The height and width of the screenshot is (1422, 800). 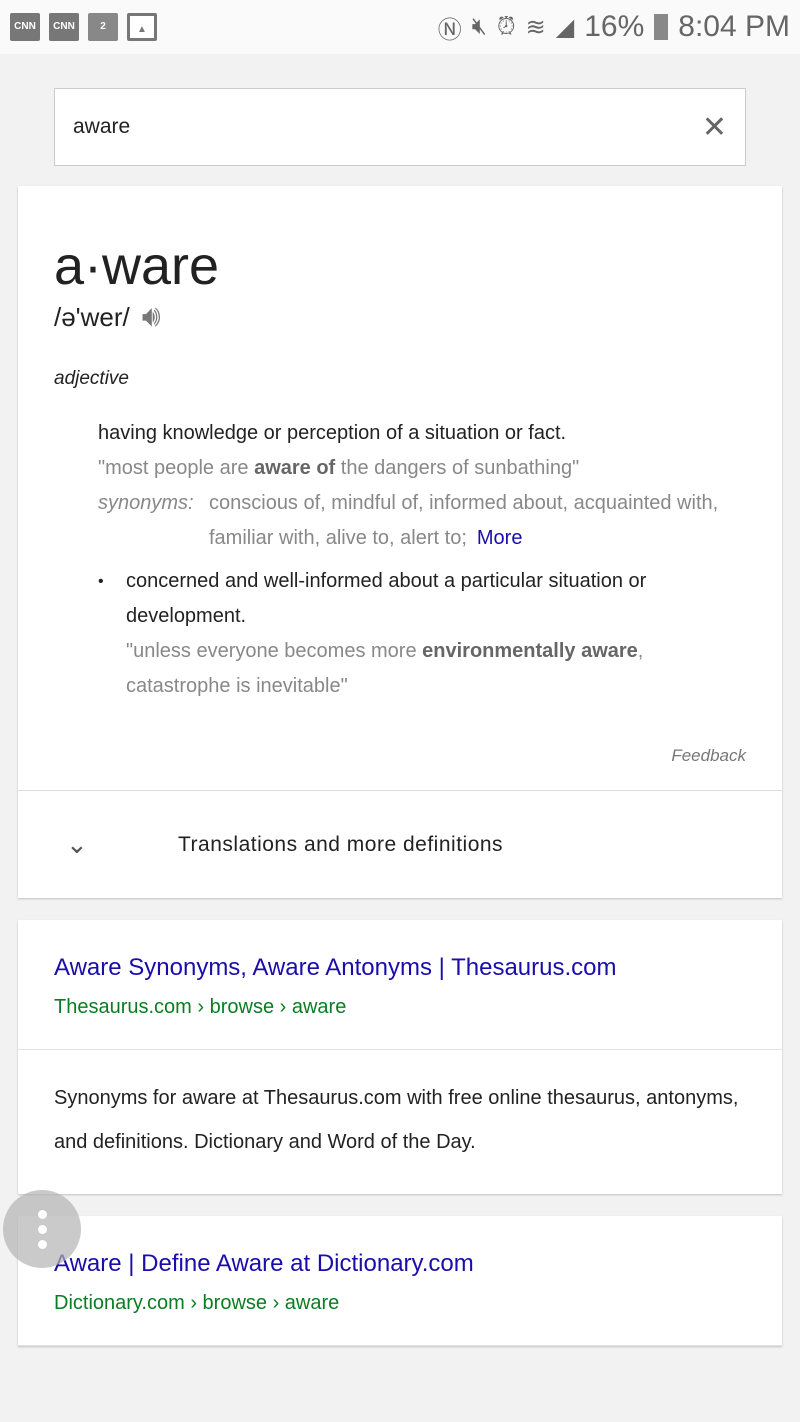 I want to click on more-synonyms-link: More, so click(x=500, y=538).